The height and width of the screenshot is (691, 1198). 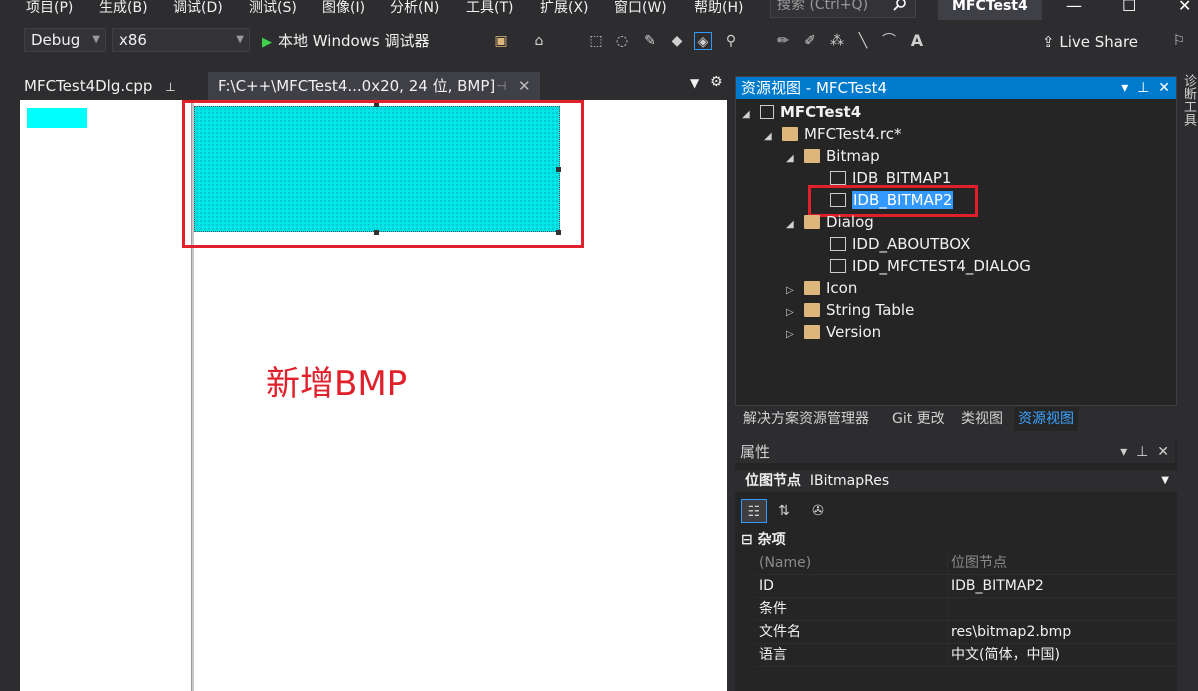 What do you see at coordinates (524, 86) in the screenshot?
I see `close-tab-icon: ✕` at bounding box center [524, 86].